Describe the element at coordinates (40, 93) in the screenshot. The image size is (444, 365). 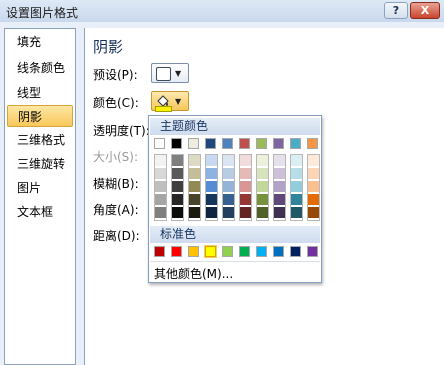
I see `sidebar-item-line-style: 线型` at that location.